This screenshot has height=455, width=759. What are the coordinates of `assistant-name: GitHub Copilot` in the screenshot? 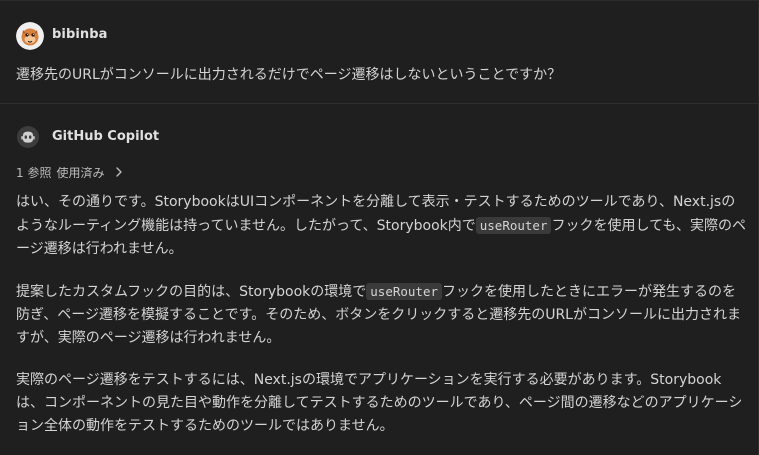 It's located at (106, 136).